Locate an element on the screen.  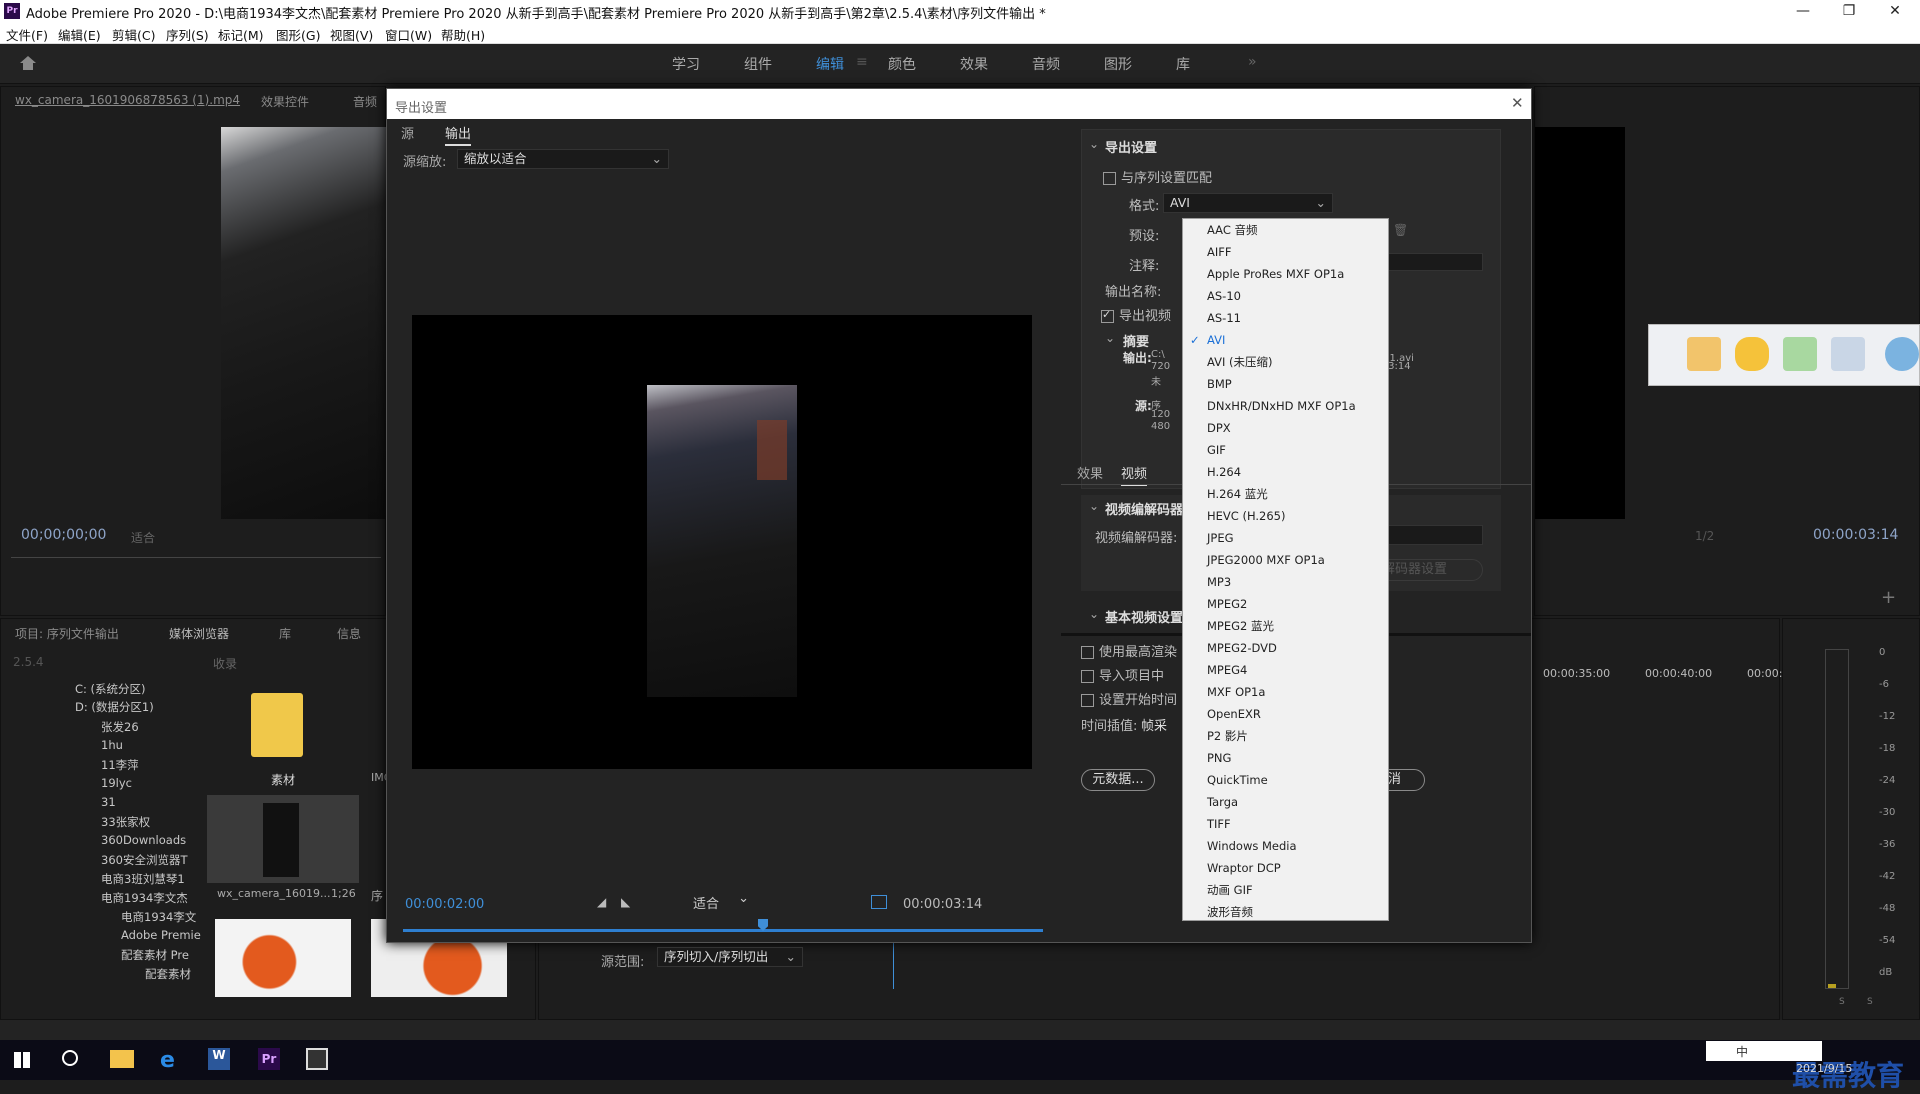
format-option: MPEG2 蓝光 is located at coordinates (1285, 626).